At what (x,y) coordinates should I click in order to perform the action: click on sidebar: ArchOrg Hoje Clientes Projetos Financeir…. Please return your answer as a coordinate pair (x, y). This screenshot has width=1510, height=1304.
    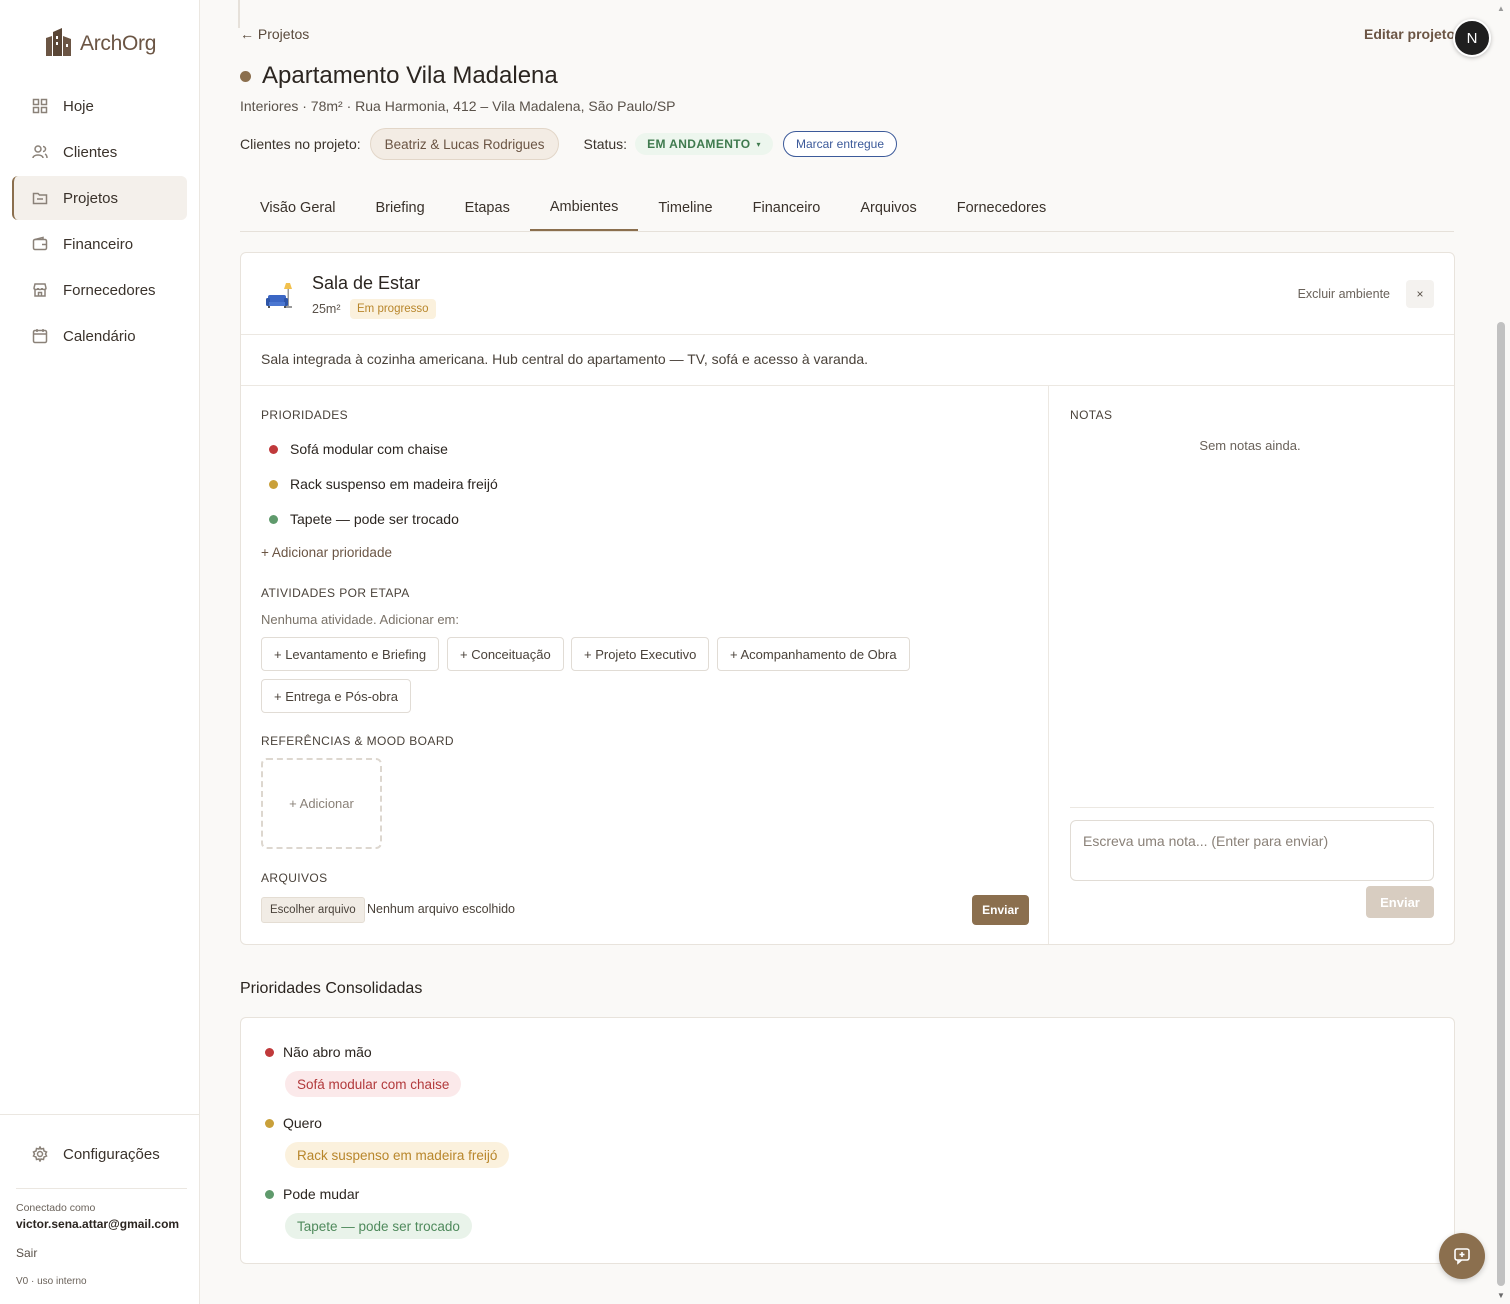
    Looking at the image, I should click on (100, 652).